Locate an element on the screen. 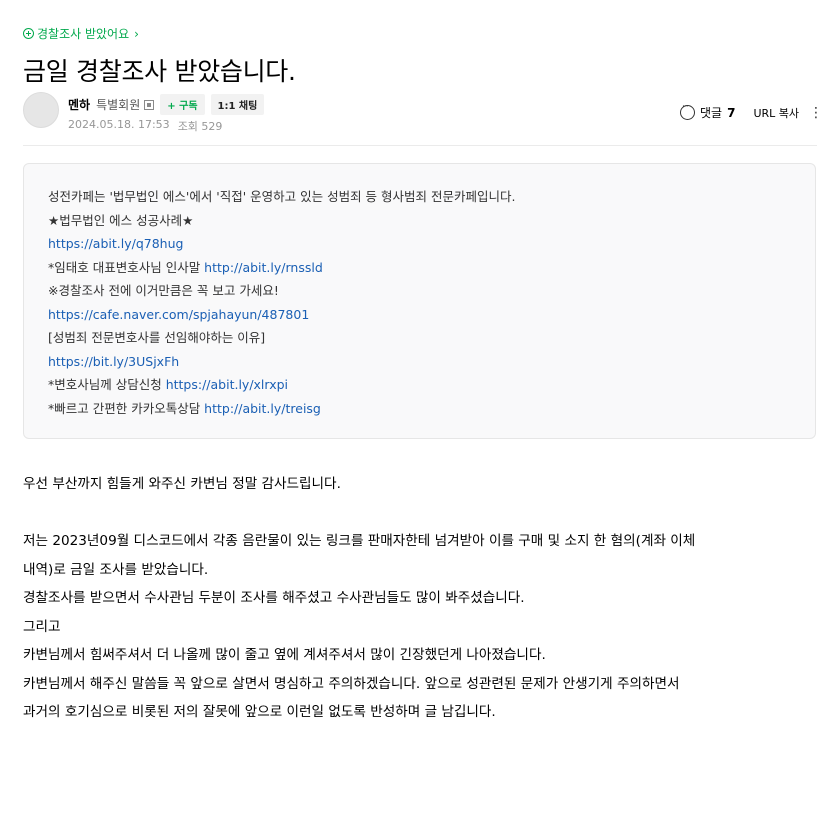  author-nickname: 멘하 is located at coordinates (79, 104).